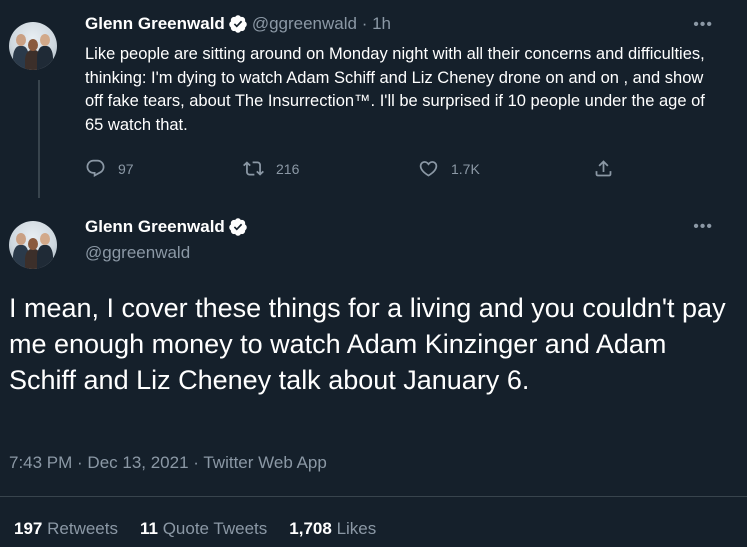 The width and height of the screenshot is (747, 547). I want to click on quotes-count: 11, so click(148, 528).